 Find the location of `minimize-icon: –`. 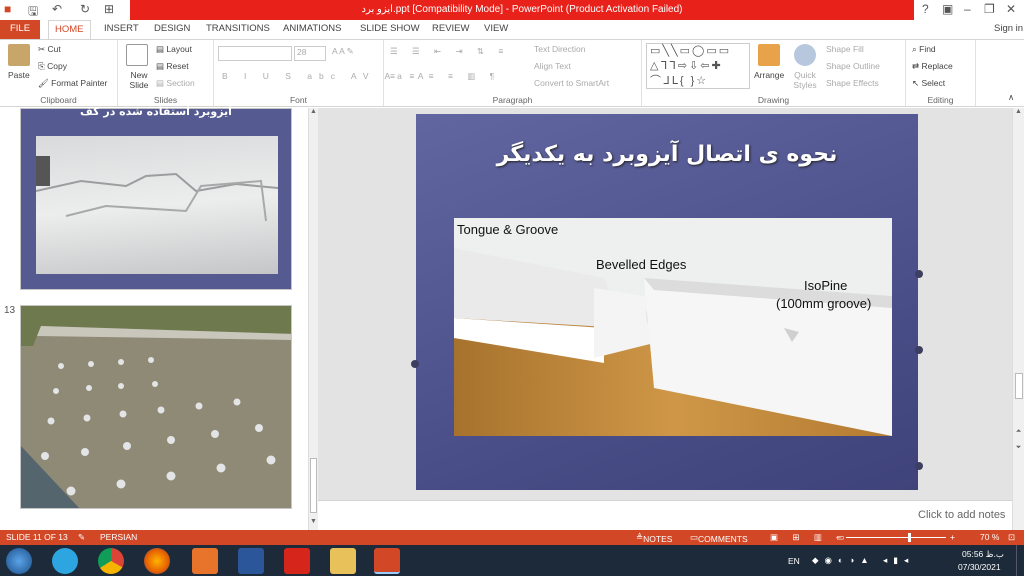

minimize-icon: – is located at coordinates (967, 9).